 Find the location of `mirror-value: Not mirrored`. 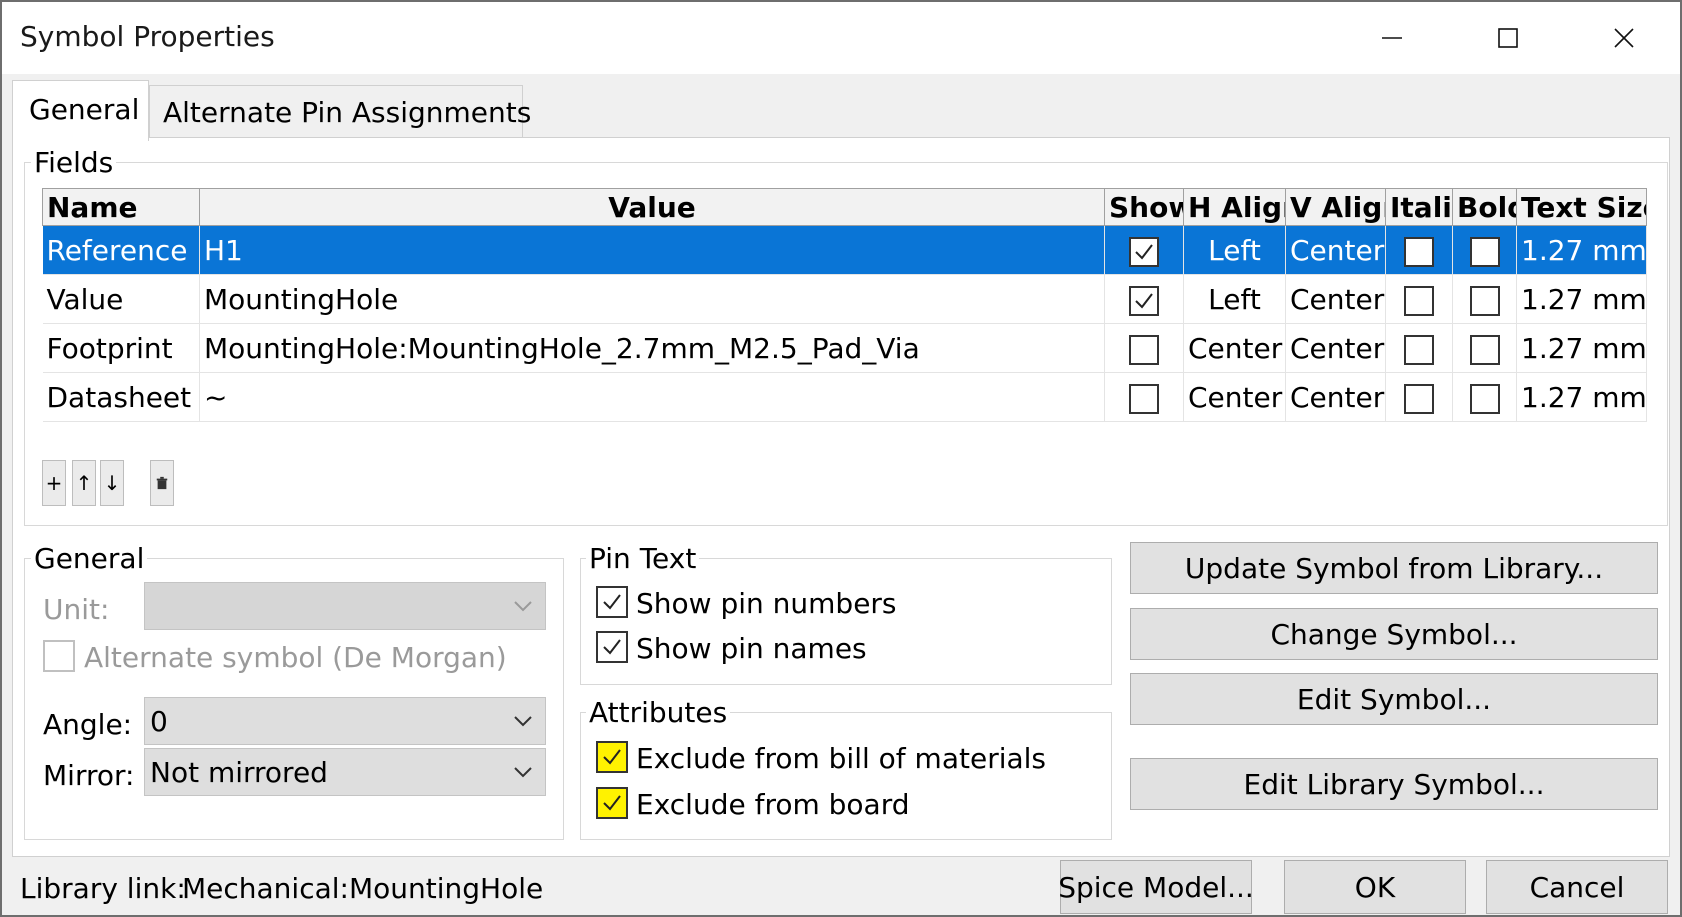

mirror-value: Not mirrored is located at coordinates (239, 772).